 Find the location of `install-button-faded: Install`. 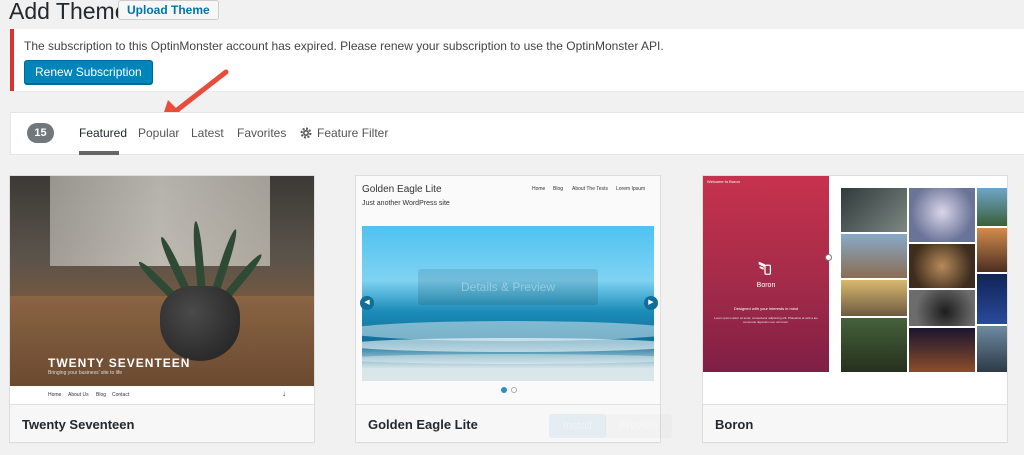

install-button-faded: Install is located at coordinates (577, 426).